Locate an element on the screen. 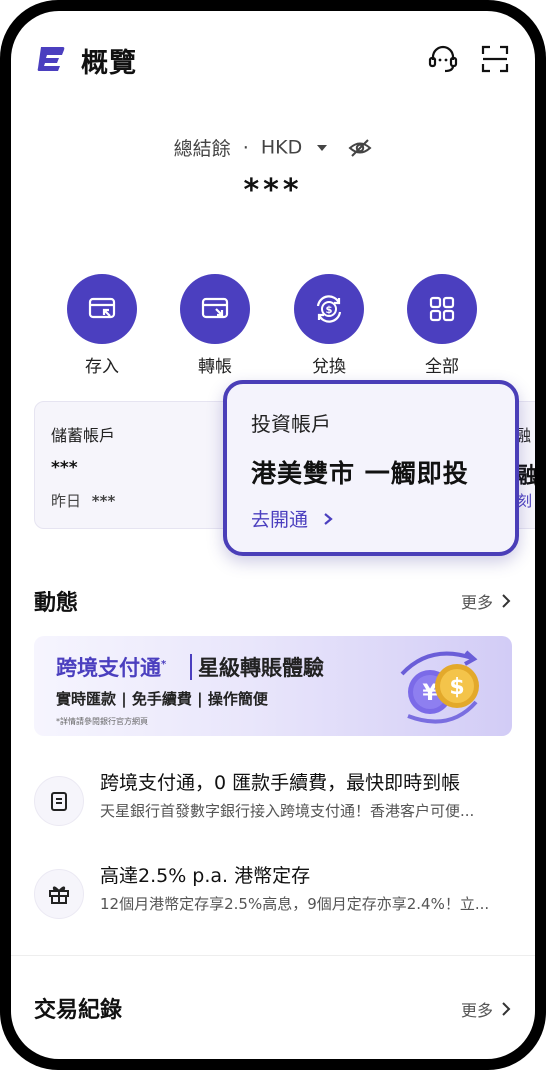 Image resolution: width=546 pixels, height=1070 pixels. document-icon is located at coordinates (59, 801).